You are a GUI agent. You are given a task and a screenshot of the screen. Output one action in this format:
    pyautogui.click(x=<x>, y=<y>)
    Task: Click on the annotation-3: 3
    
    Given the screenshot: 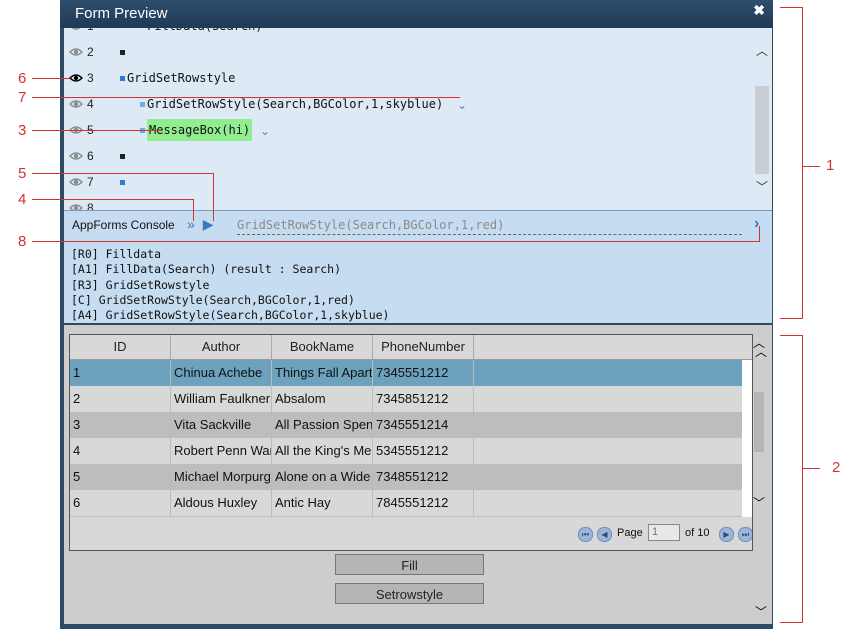 What is the action you would take?
    pyautogui.click(x=22, y=130)
    